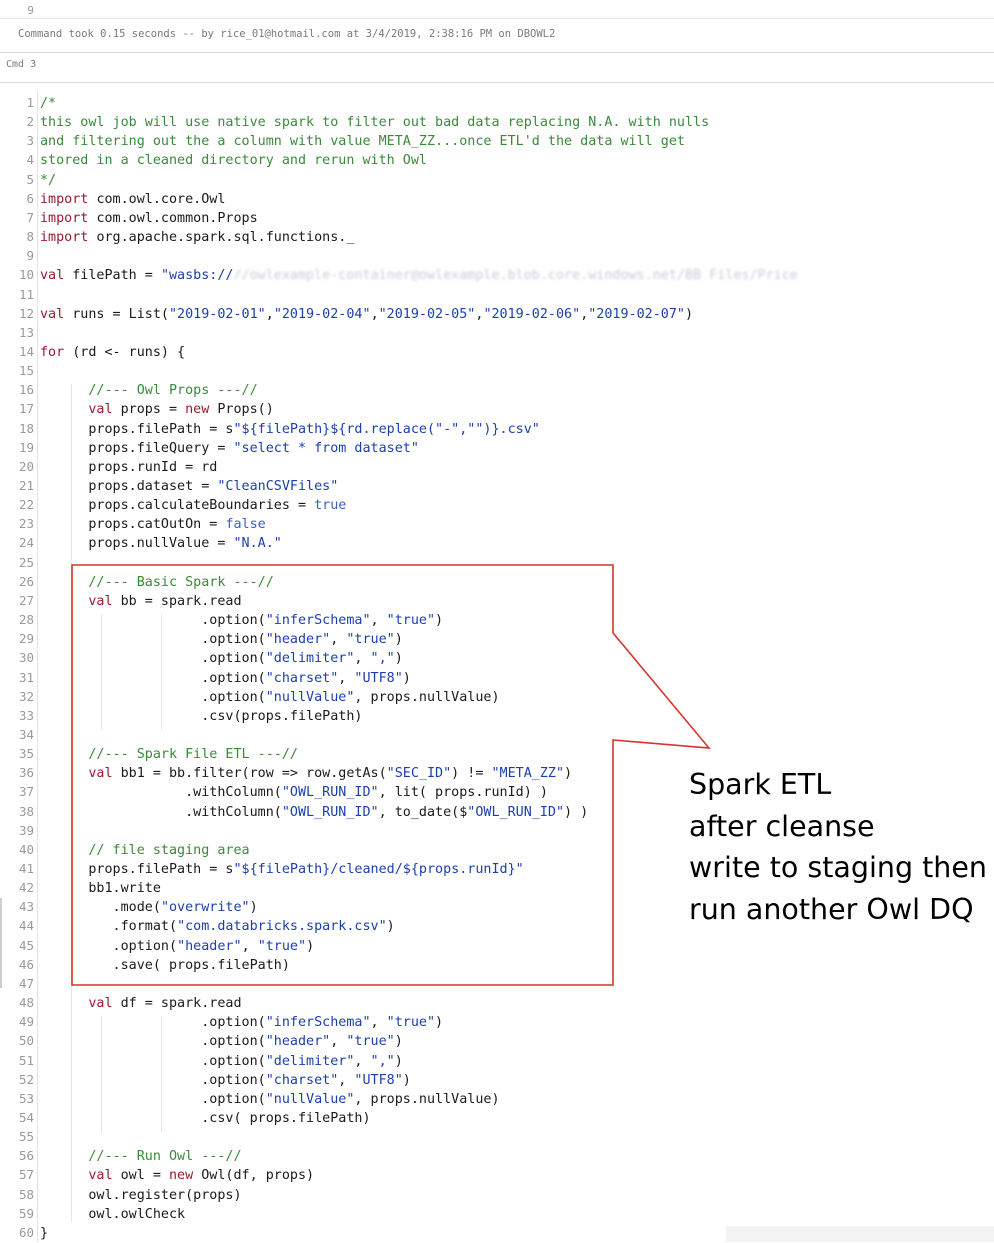 The image size is (994, 1243). What do you see at coordinates (782, 826) in the screenshot?
I see `annotation-line: after cleanse` at bounding box center [782, 826].